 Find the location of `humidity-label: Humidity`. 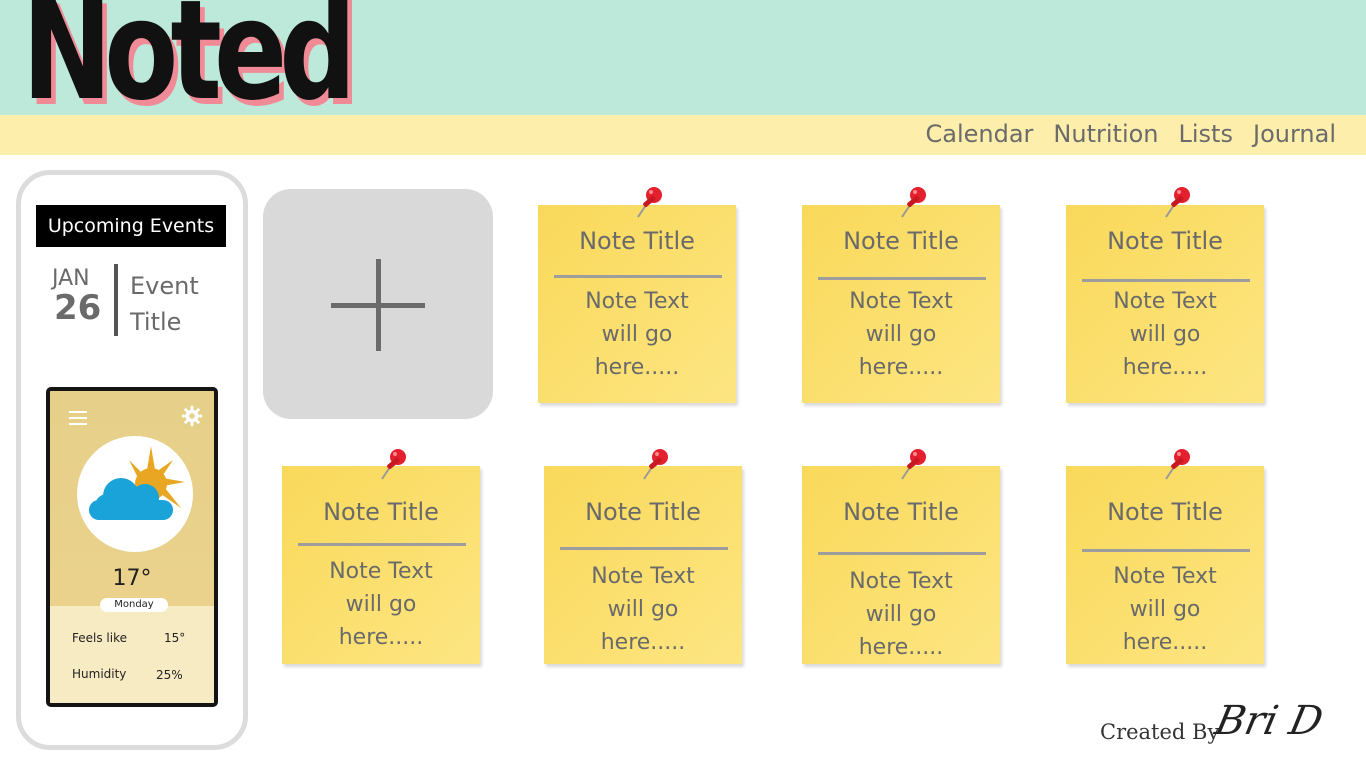

humidity-label: Humidity is located at coordinates (99, 674).